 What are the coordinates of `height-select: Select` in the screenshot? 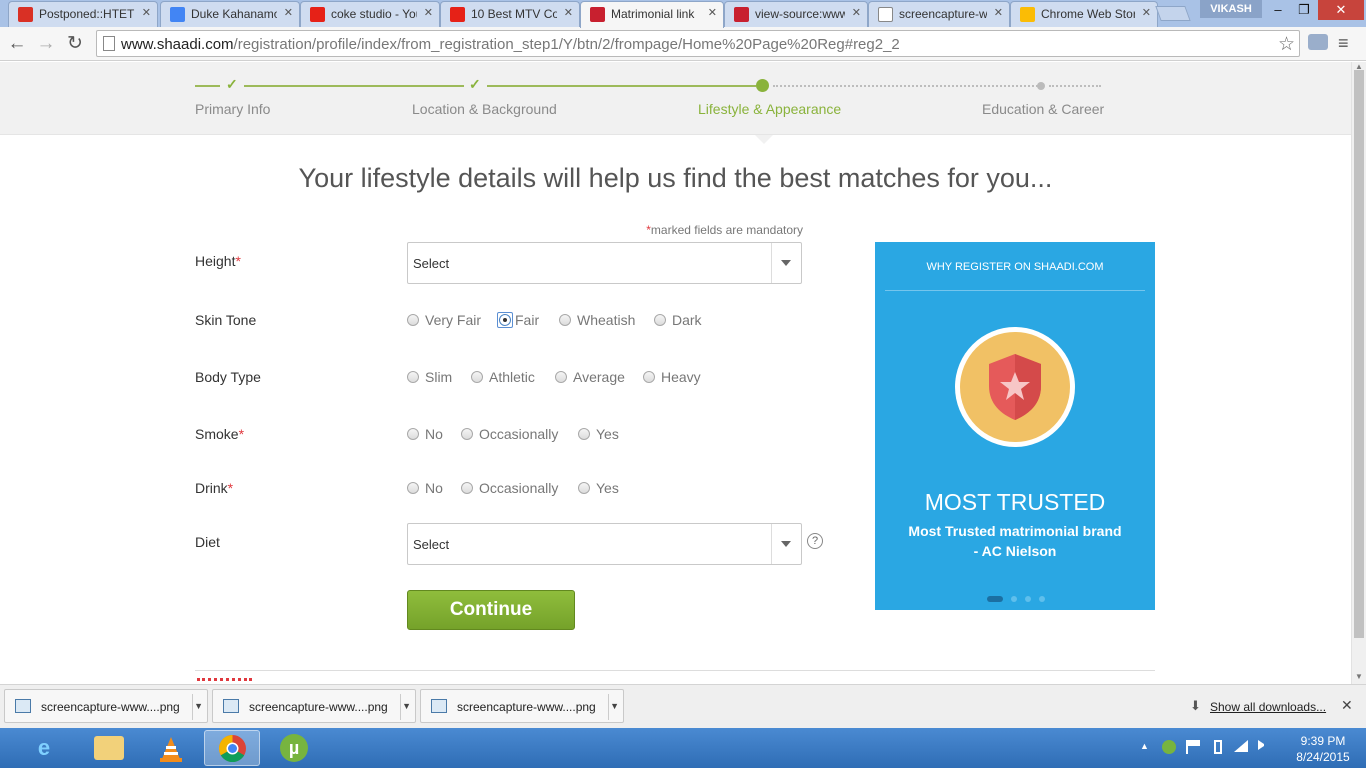 It's located at (604, 263).